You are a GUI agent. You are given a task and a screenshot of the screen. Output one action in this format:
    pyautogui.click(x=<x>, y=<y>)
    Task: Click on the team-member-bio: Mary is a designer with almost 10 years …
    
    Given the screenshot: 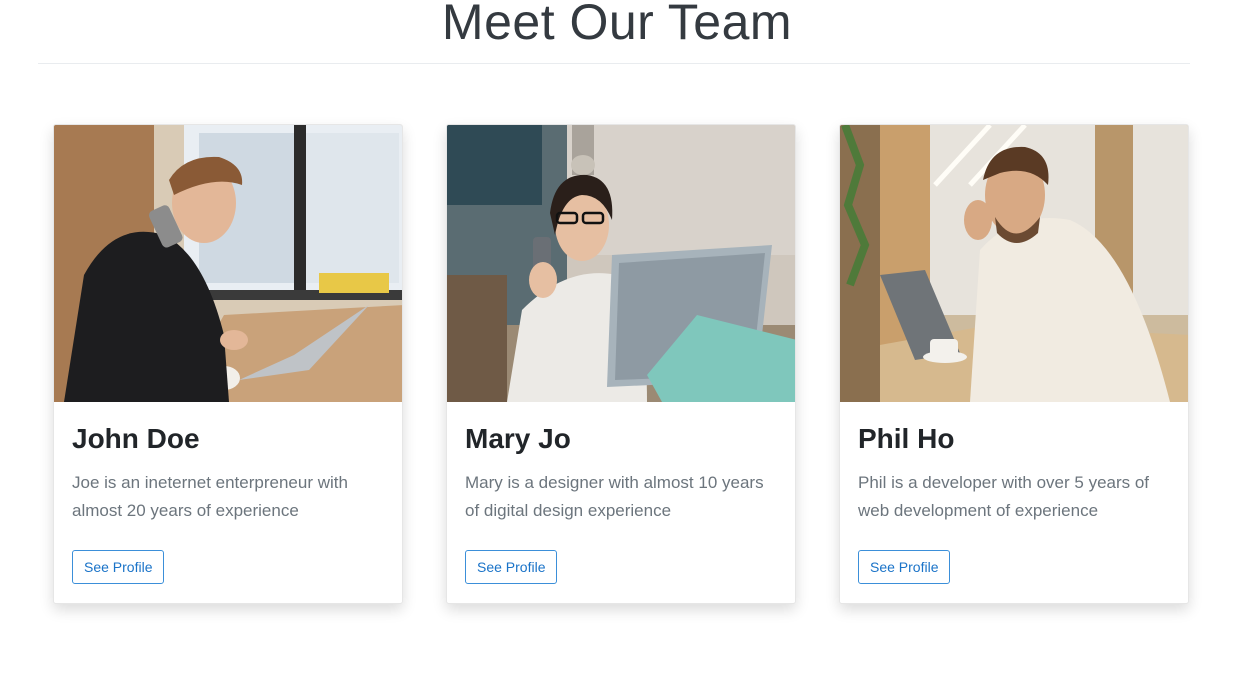 What is the action you would take?
    pyautogui.click(x=614, y=496)
    